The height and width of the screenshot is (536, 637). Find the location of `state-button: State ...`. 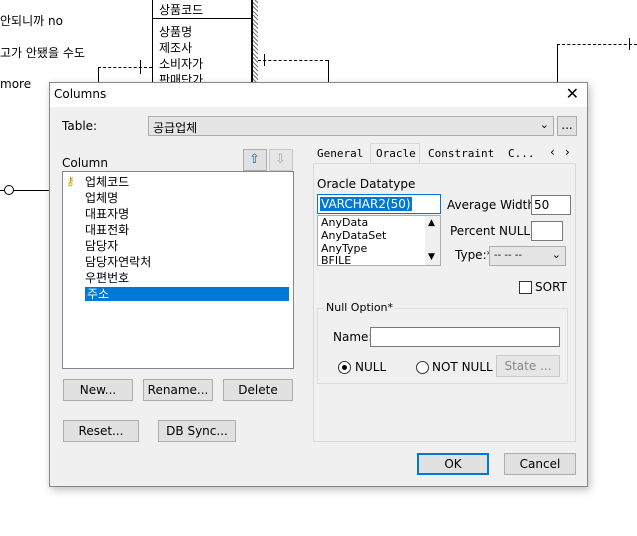

state-button: State ... is located at coordinates (528, 366).